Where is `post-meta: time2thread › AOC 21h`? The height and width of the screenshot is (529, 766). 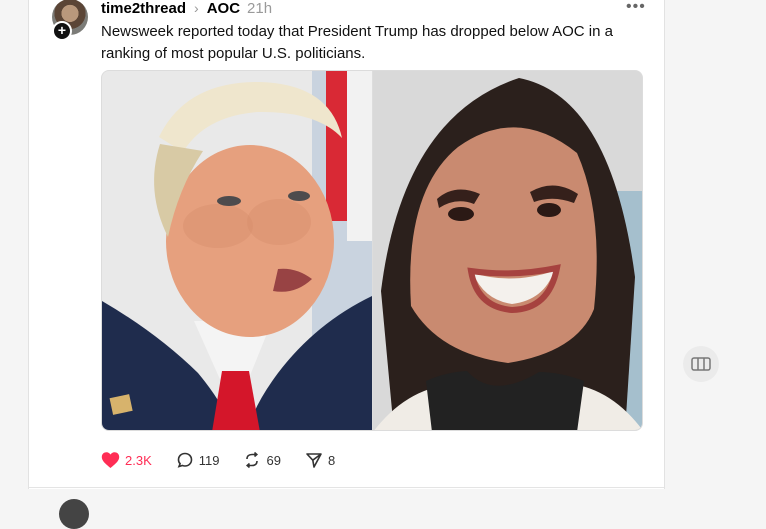
post-meta: time2thread › AOC 21h is located at coordinates (186, 8).